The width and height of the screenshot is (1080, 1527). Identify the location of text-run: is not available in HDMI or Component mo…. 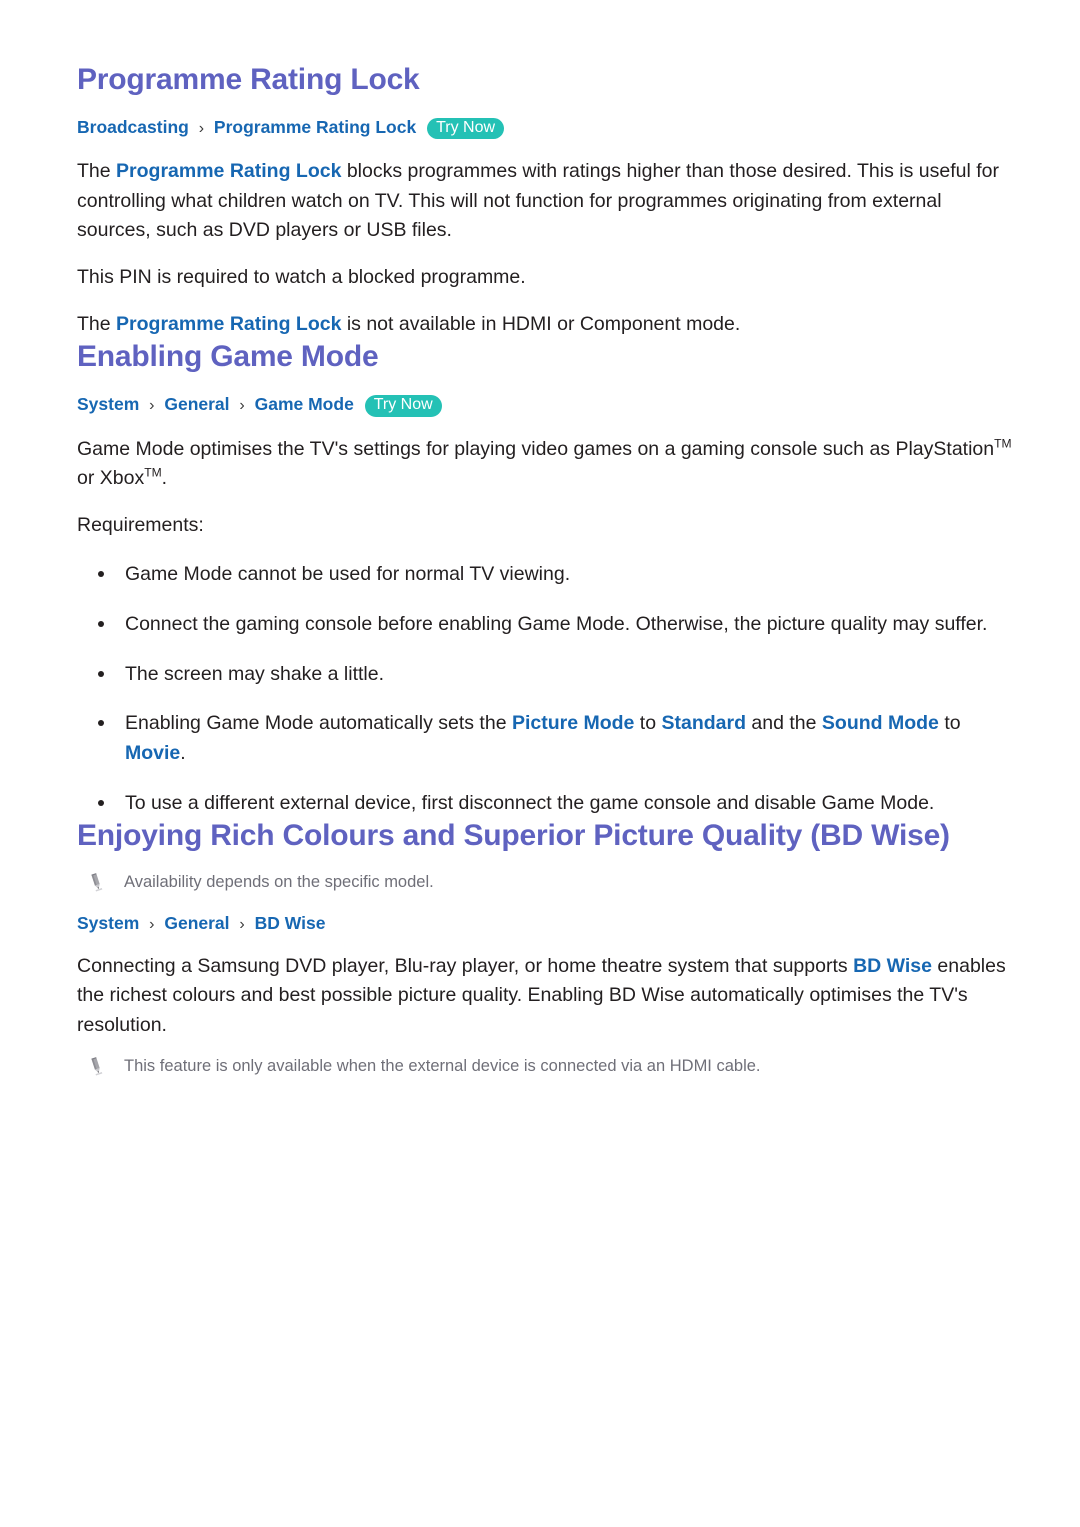
(541, 323).